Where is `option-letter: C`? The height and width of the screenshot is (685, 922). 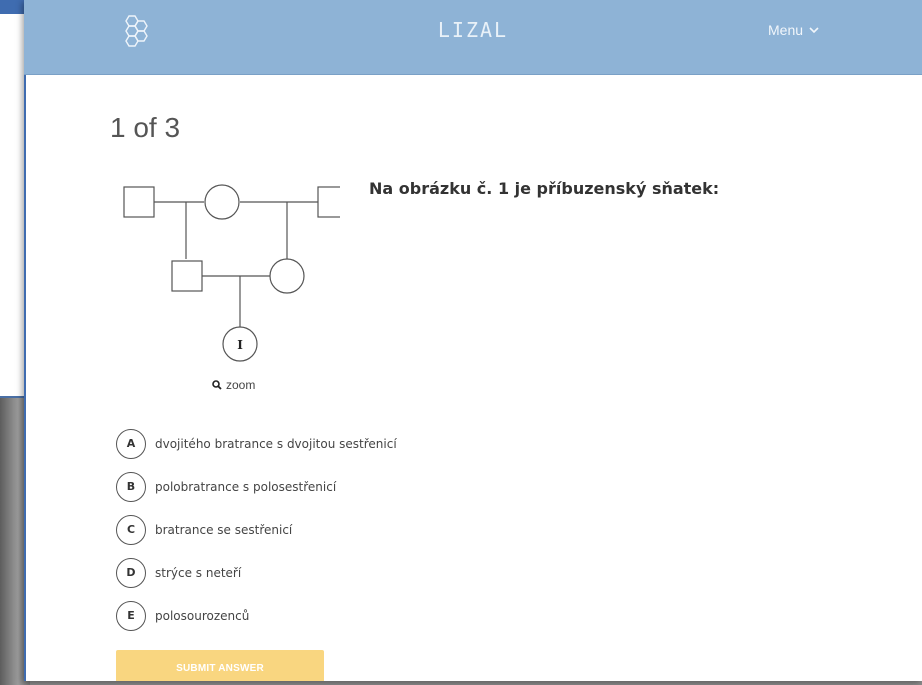 option-letter: C is located at coordinates (131, 529).